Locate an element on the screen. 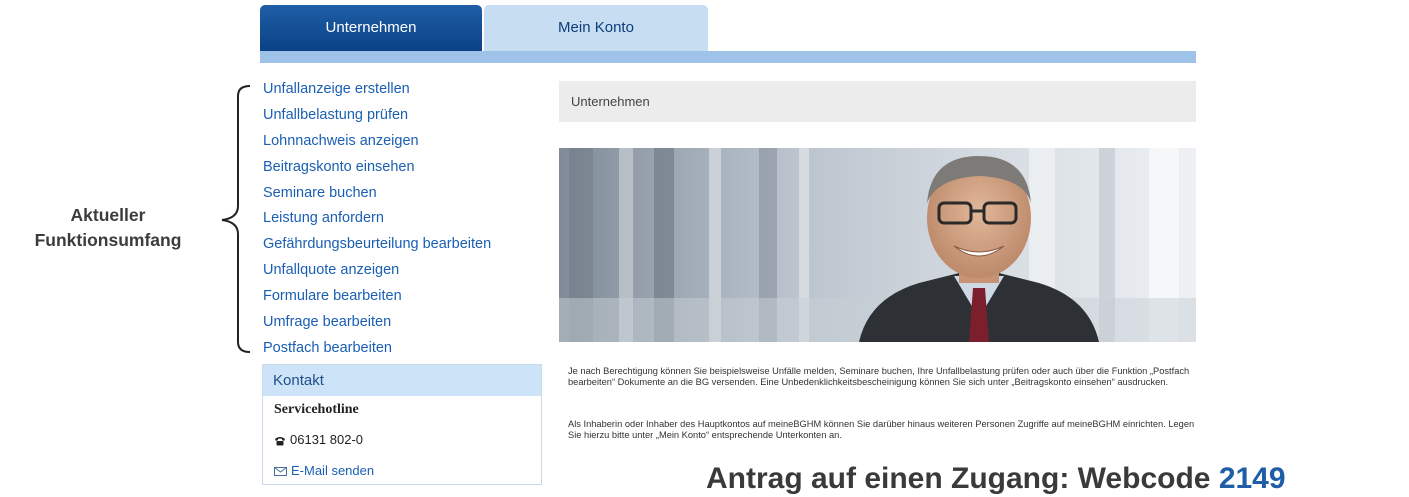  nav-item-unfallquote: Unfallquote anzeigen is located at coordinates (377, 271).